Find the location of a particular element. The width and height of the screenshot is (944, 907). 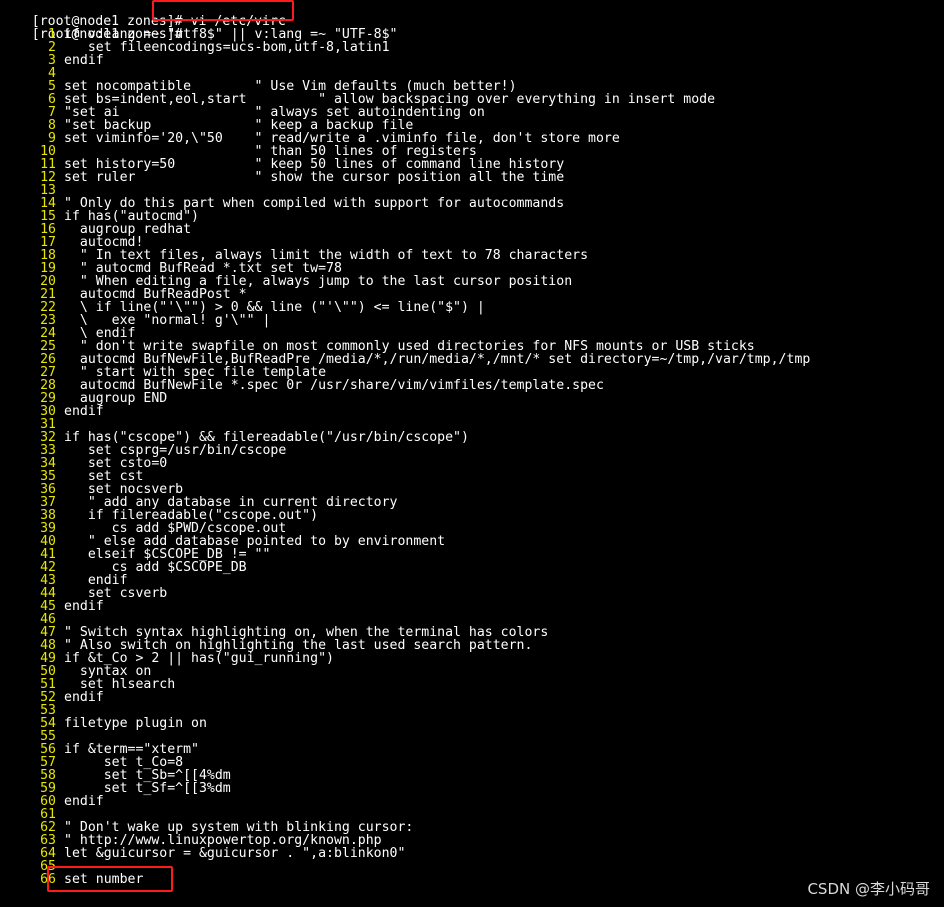

watermark-text: CSDN @李小码哥 is located at coordinates (868, 889).